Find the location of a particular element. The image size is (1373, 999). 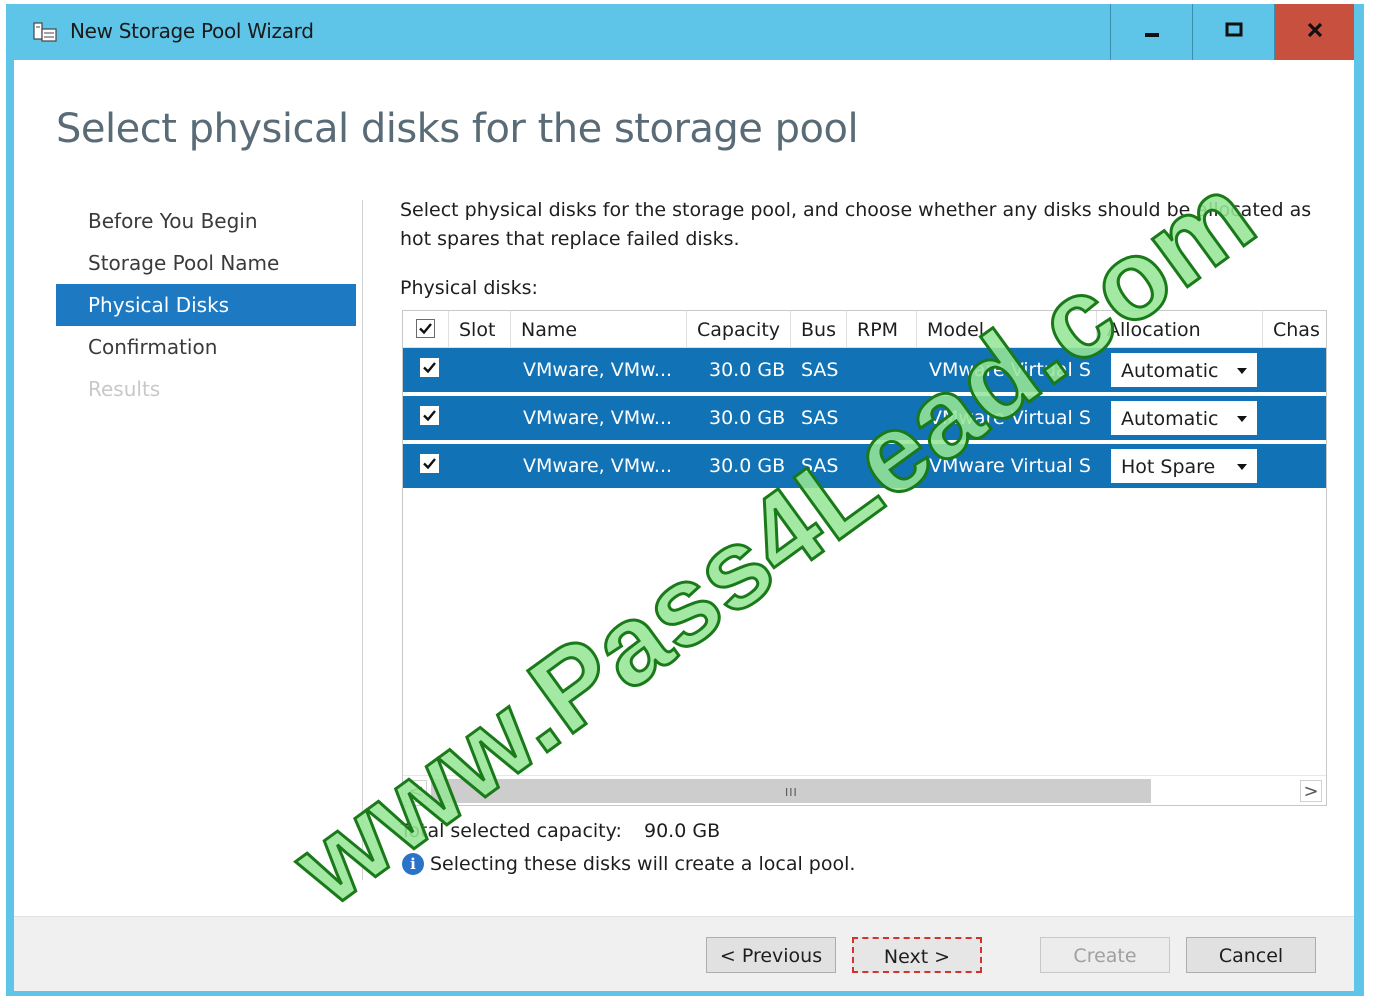

nav-divider is located at coordinates (362, 540).